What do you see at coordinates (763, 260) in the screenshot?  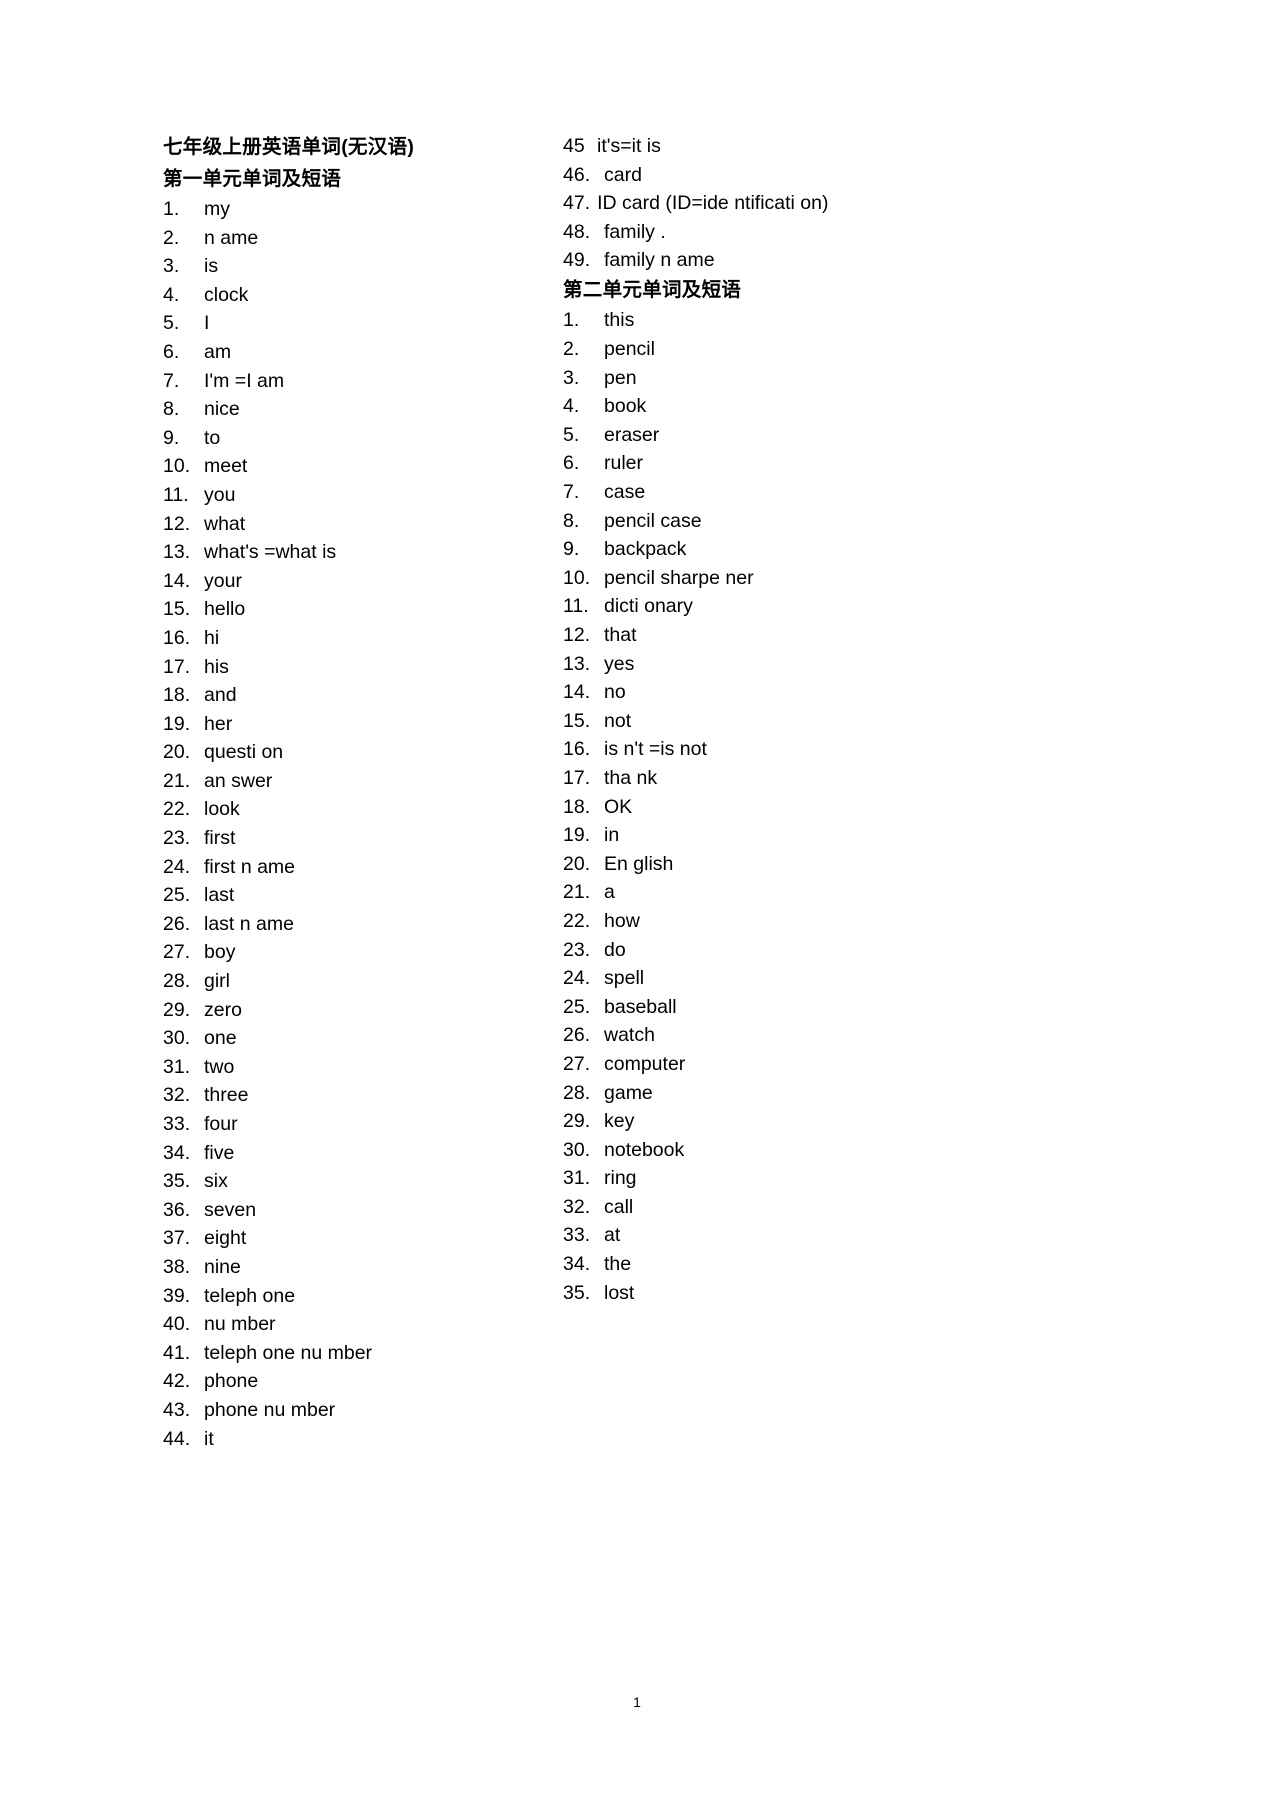 I see `list-item: 49. family n ame` at bounding box center [763, 260].